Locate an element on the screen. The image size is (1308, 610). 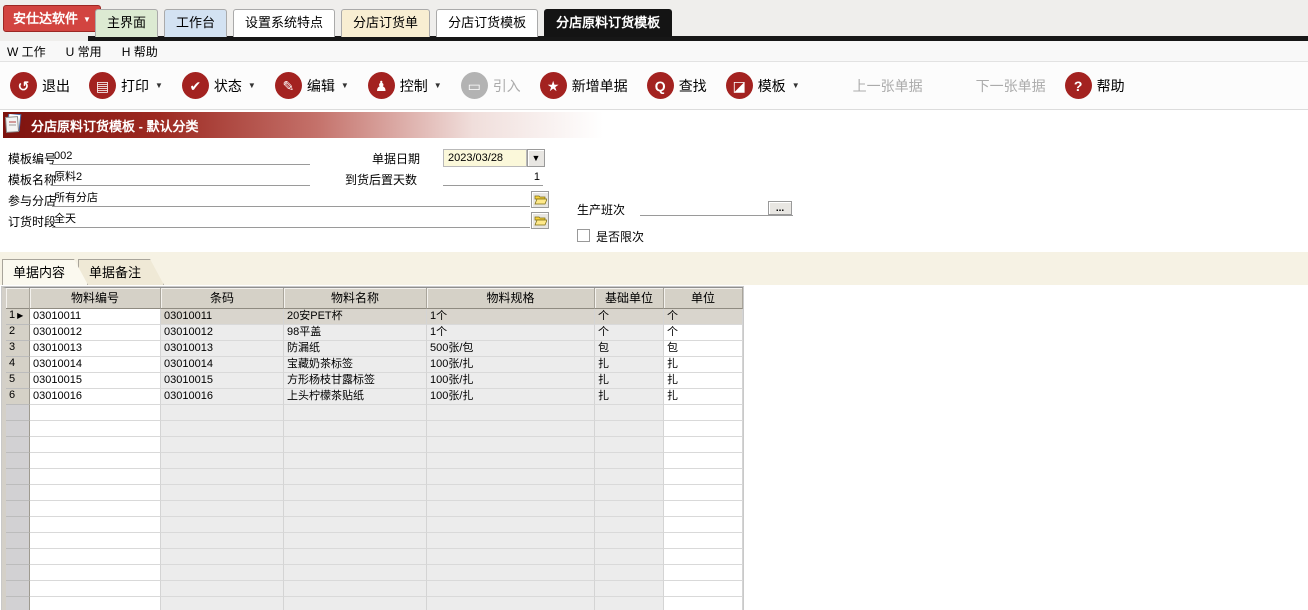
arrival-days-field: 1 is located at coordinates (493, 177).